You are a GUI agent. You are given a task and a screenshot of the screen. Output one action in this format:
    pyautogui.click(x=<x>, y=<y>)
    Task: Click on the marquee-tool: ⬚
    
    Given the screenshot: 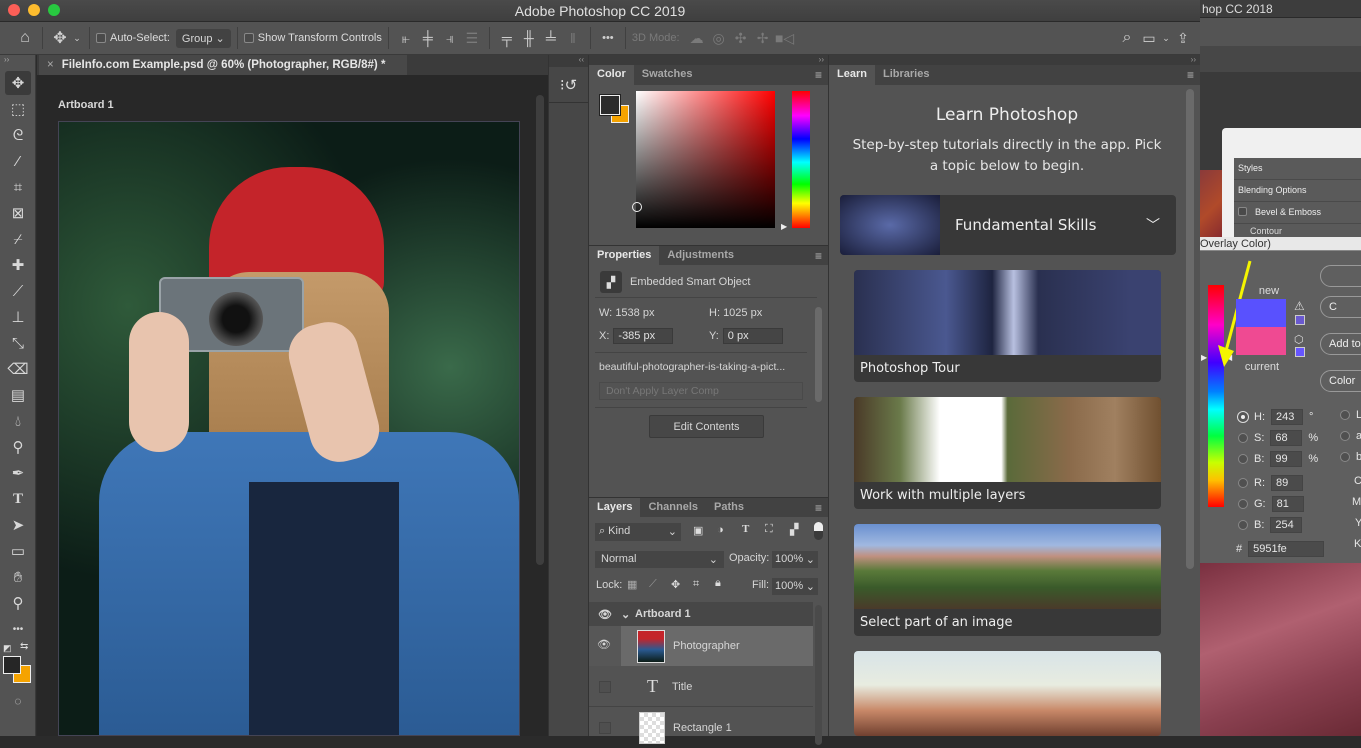 What is the action you would take?
    pyautogui.click(x=18, y=109)
    